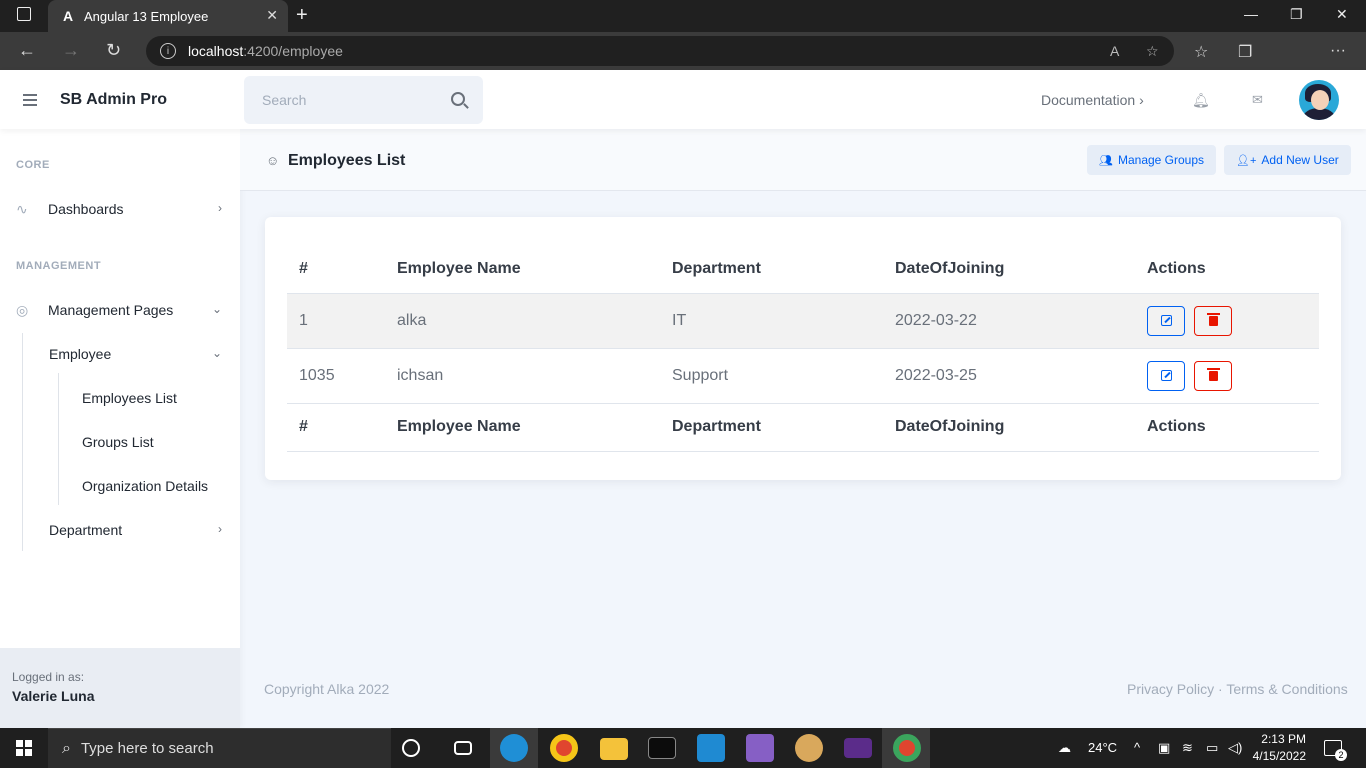 This screenshot has height=768, width=1366. Describe the element at coordinates (219, 748) in the screenshot. I see `taskbar-search-input: ⌕ Type here to search` at that location.